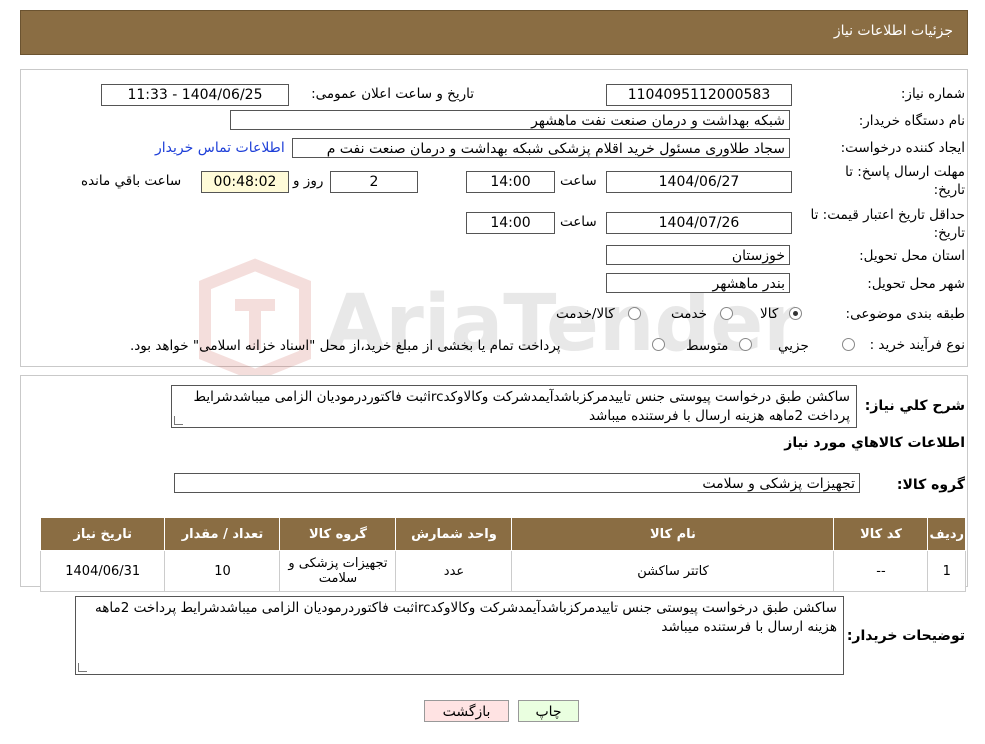 The image size is (985, 744). Describe the element at coordinates (881, 534) in the screenshot. I see `col-code: کد کالا` at that location.